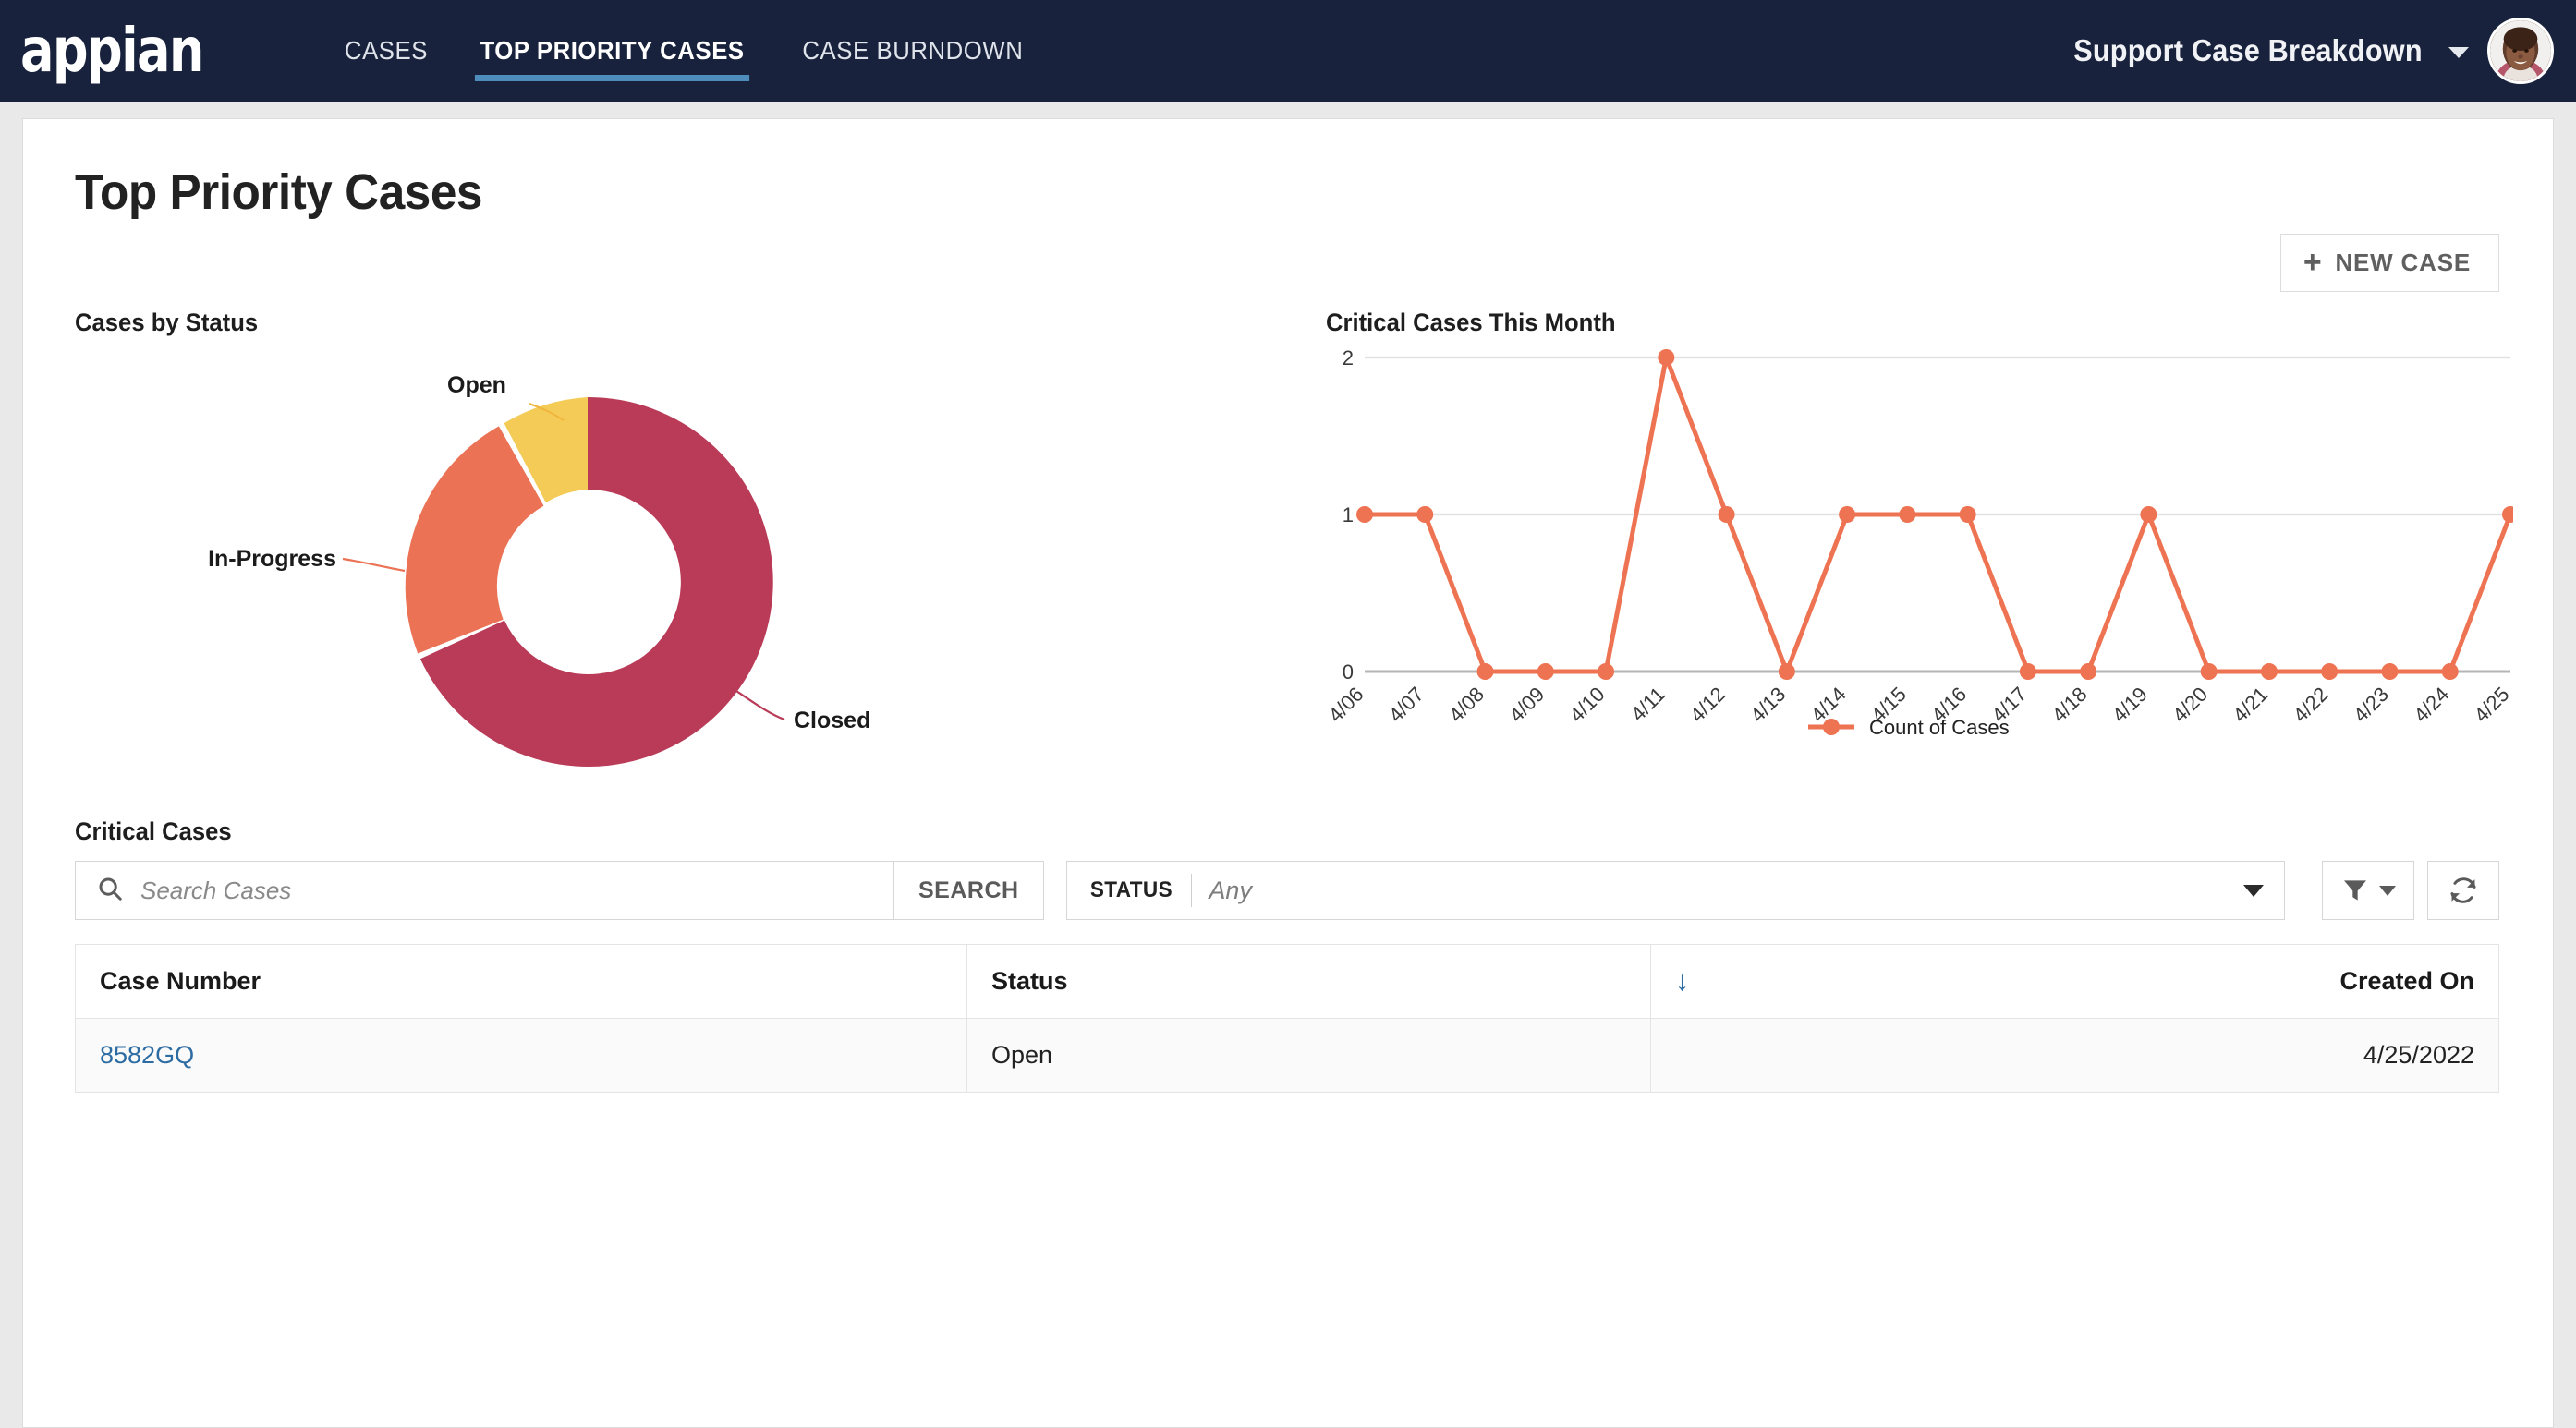  What do you see at coordinates (2311, 705) in the screenshot?
I see `x-tick-4/22: 4/22` at bounding box center [2311, 705].